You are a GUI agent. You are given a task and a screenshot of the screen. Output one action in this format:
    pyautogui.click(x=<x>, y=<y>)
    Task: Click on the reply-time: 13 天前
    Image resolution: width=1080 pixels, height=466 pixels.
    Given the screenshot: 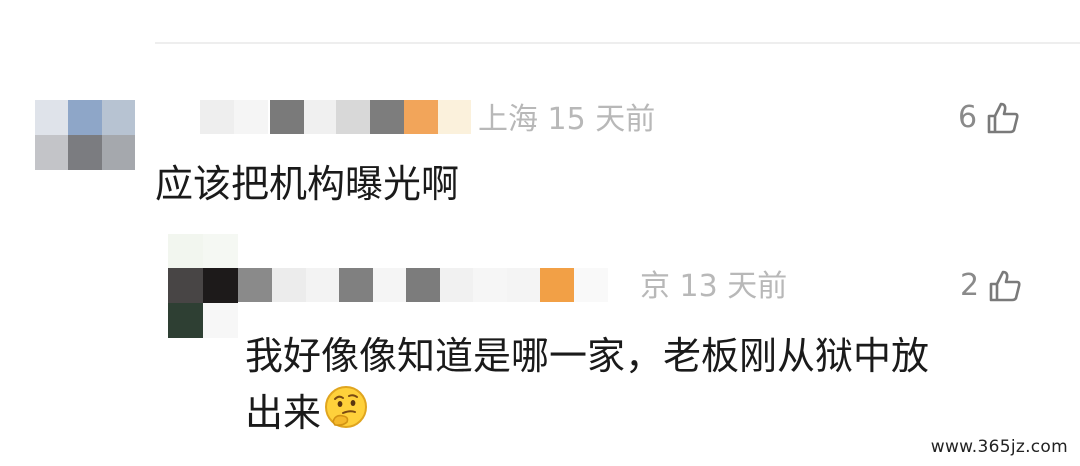 What is the action you would take?
    pyautogui.click(x=733, y=286)
    